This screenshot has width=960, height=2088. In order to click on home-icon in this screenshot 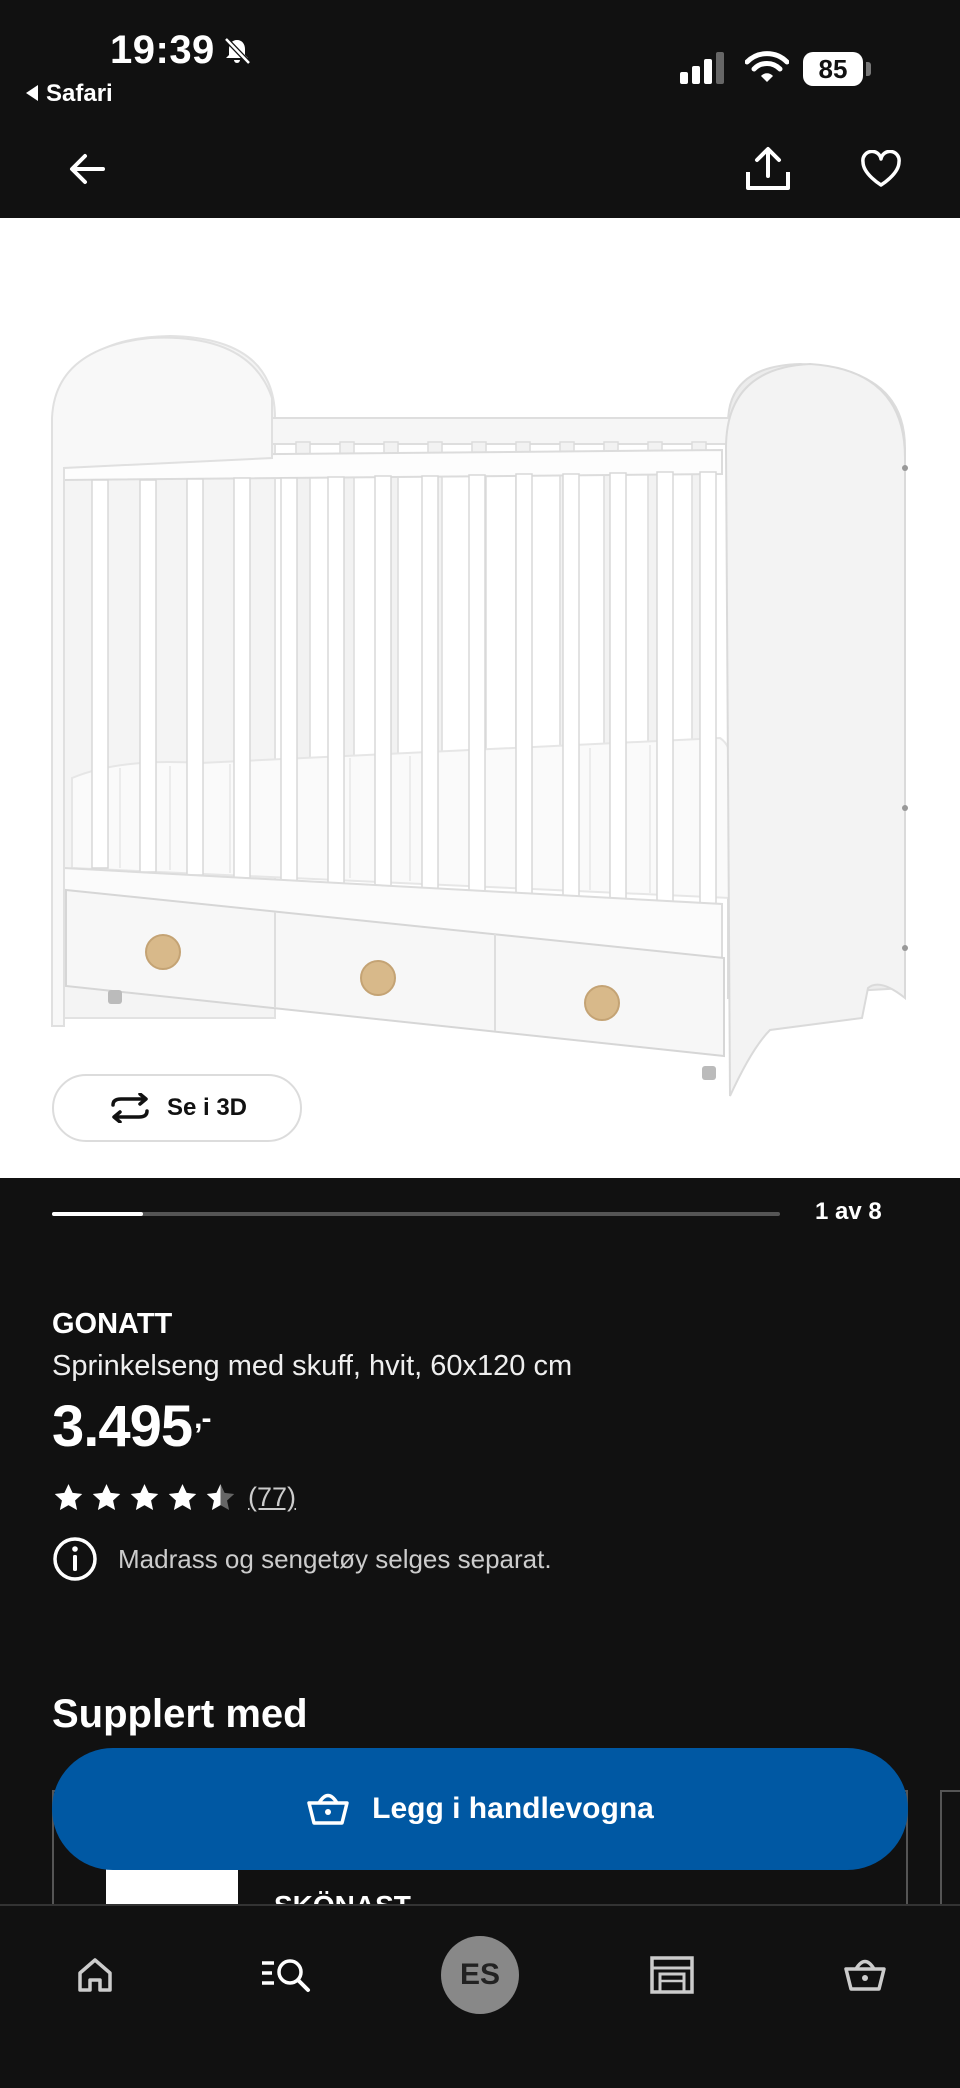, I will do `click(95, 1975)`.